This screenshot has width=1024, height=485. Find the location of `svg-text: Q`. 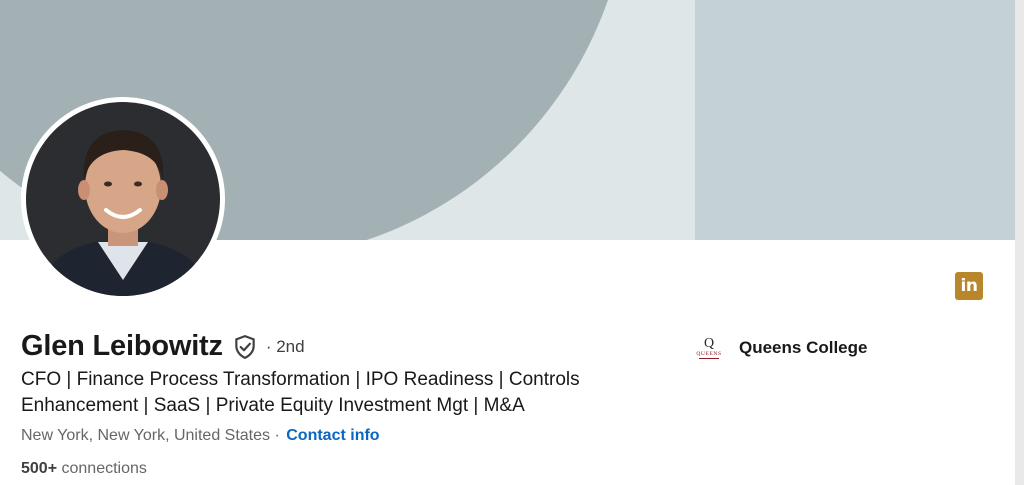

svg-text: Q is located at coordinates (709, 343).